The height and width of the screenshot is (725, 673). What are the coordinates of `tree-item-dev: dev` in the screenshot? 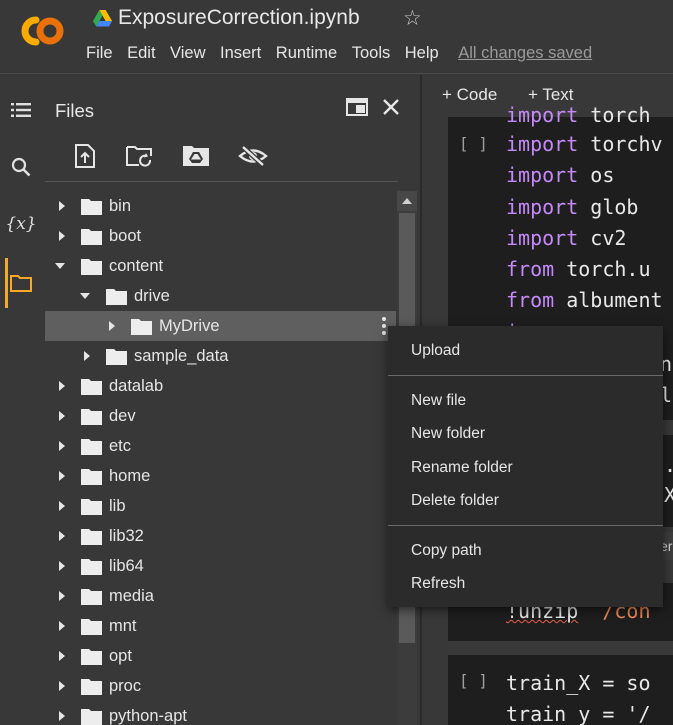 It's located at (220, 416).